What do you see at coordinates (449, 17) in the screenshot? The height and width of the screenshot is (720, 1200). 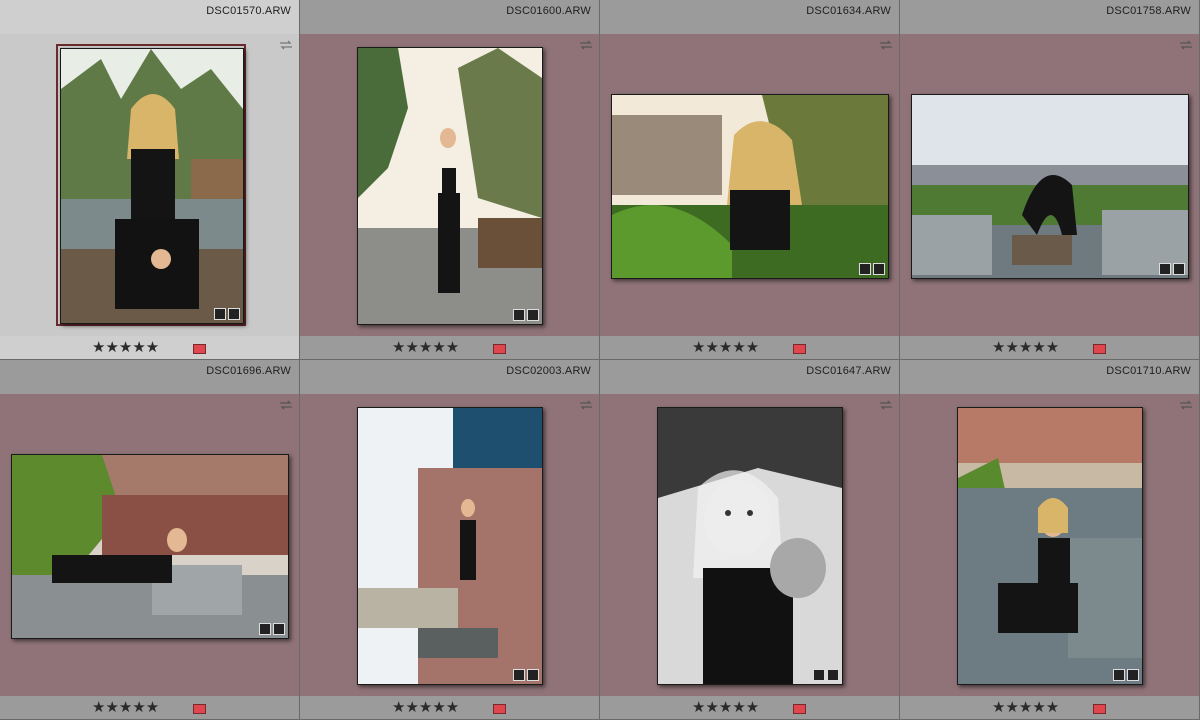 I see `cell-header: DSC01600.ARW` at bounding box center [449, 17].